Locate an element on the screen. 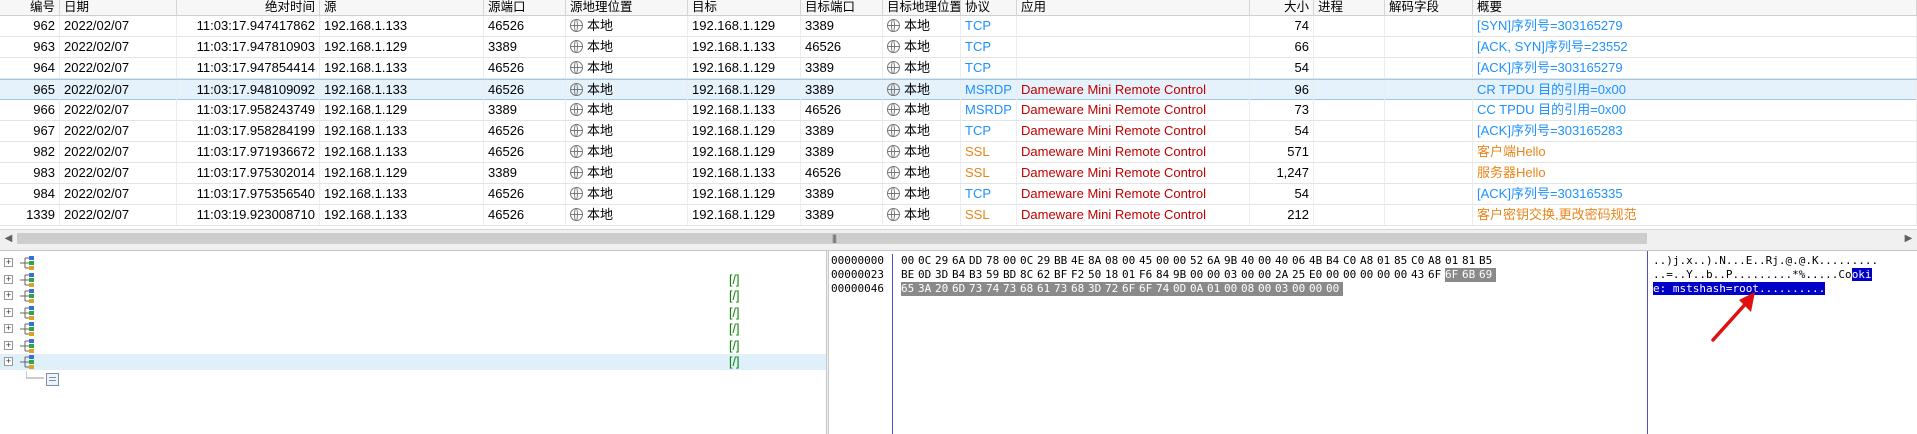 Image resolution: width=1917 pixels, height=434 pixels. hex-byte: 29 is located at coordinates (943, 261).